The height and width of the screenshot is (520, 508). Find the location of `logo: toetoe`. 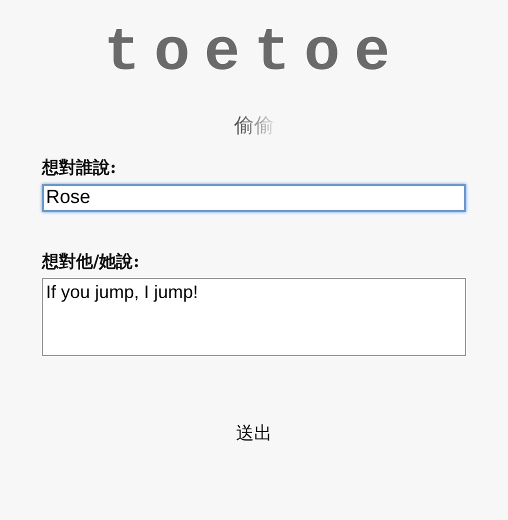

logo: toetoe is located at coordinates (254, 54).